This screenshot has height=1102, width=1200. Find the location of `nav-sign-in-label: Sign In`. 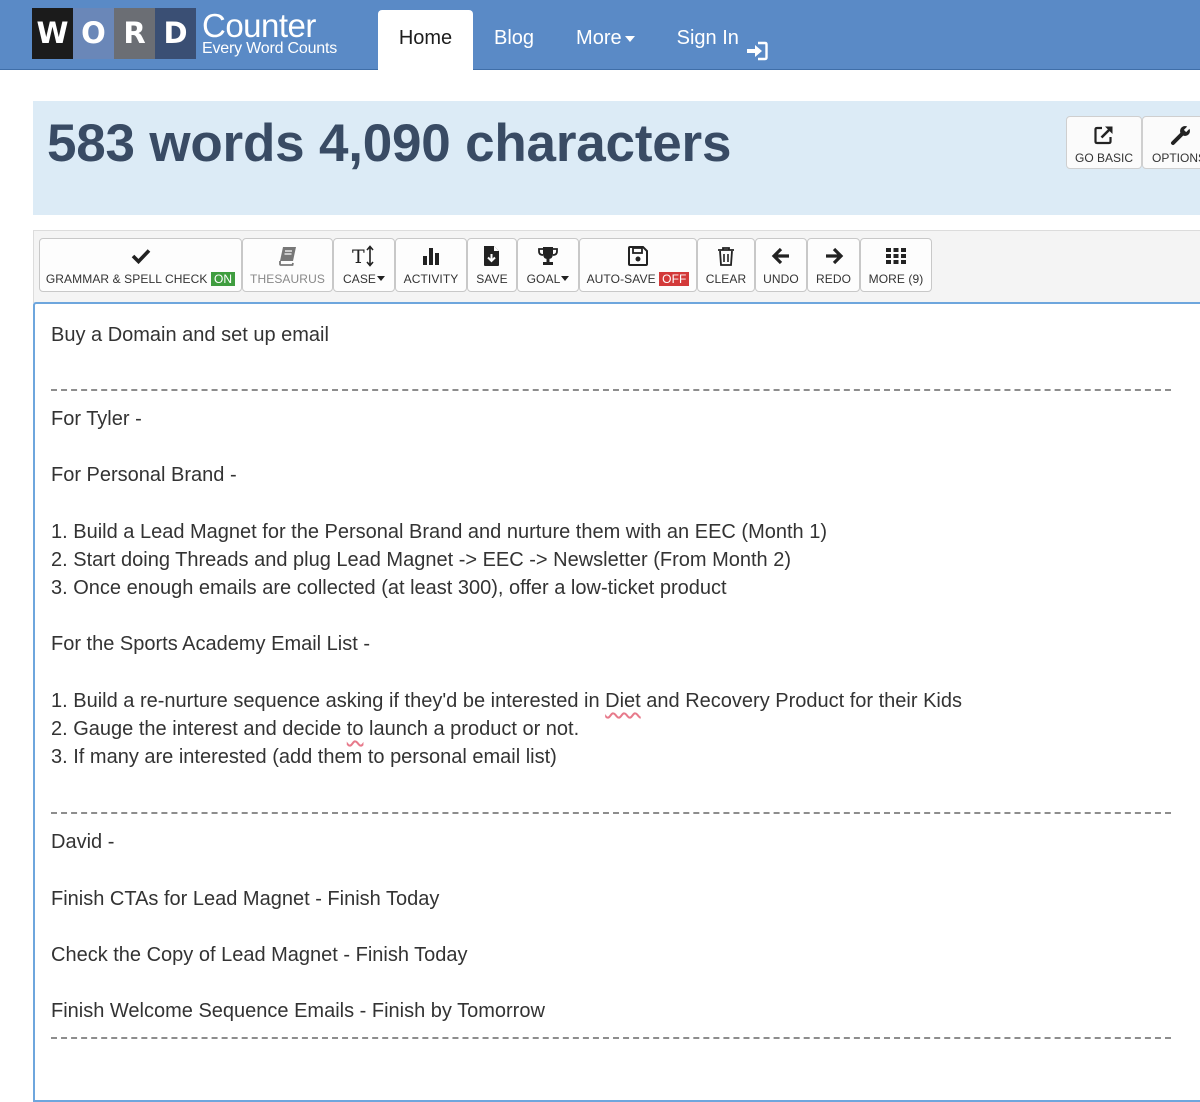

nav-sign-in-label: Sign In is located at coordinates (707, 38).